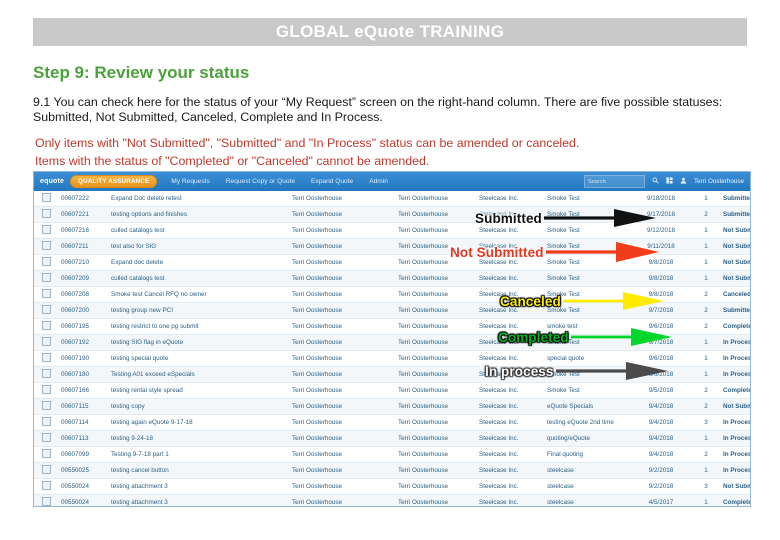 This screenshot has height=540, width=780. What do you see at coordinates (83, 470) in the screenshot?
I see `cell-request-id: 00550025` at bounding box center [83, 470].